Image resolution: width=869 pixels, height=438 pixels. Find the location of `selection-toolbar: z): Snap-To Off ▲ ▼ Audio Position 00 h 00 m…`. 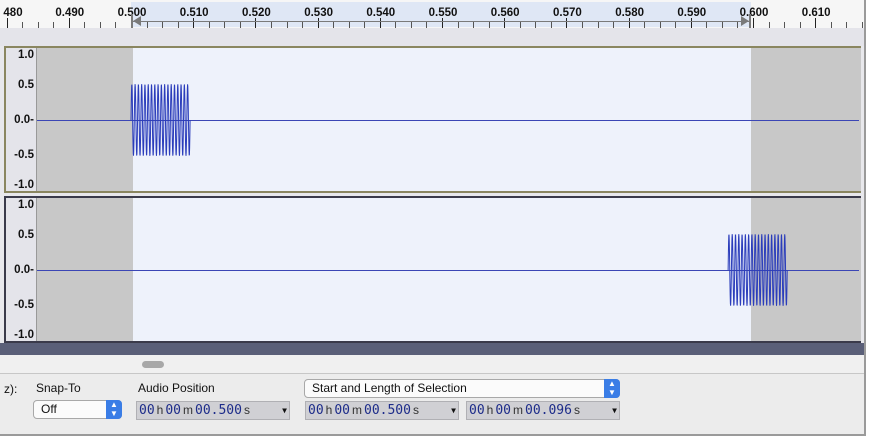

selection-toolbar: z): Snap-To Off ▲ ▼ Audio Position 00 h 00 m… is located at coordinates (432, 403).